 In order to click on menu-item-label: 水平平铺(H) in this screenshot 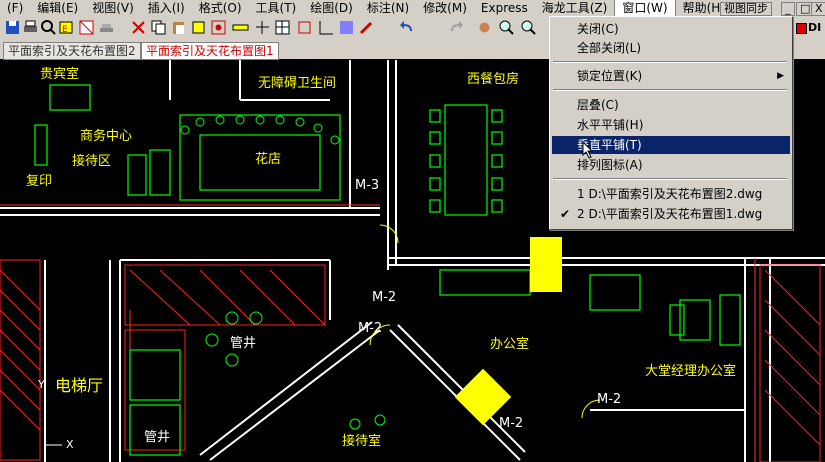, I will do `click(610, 125)`.